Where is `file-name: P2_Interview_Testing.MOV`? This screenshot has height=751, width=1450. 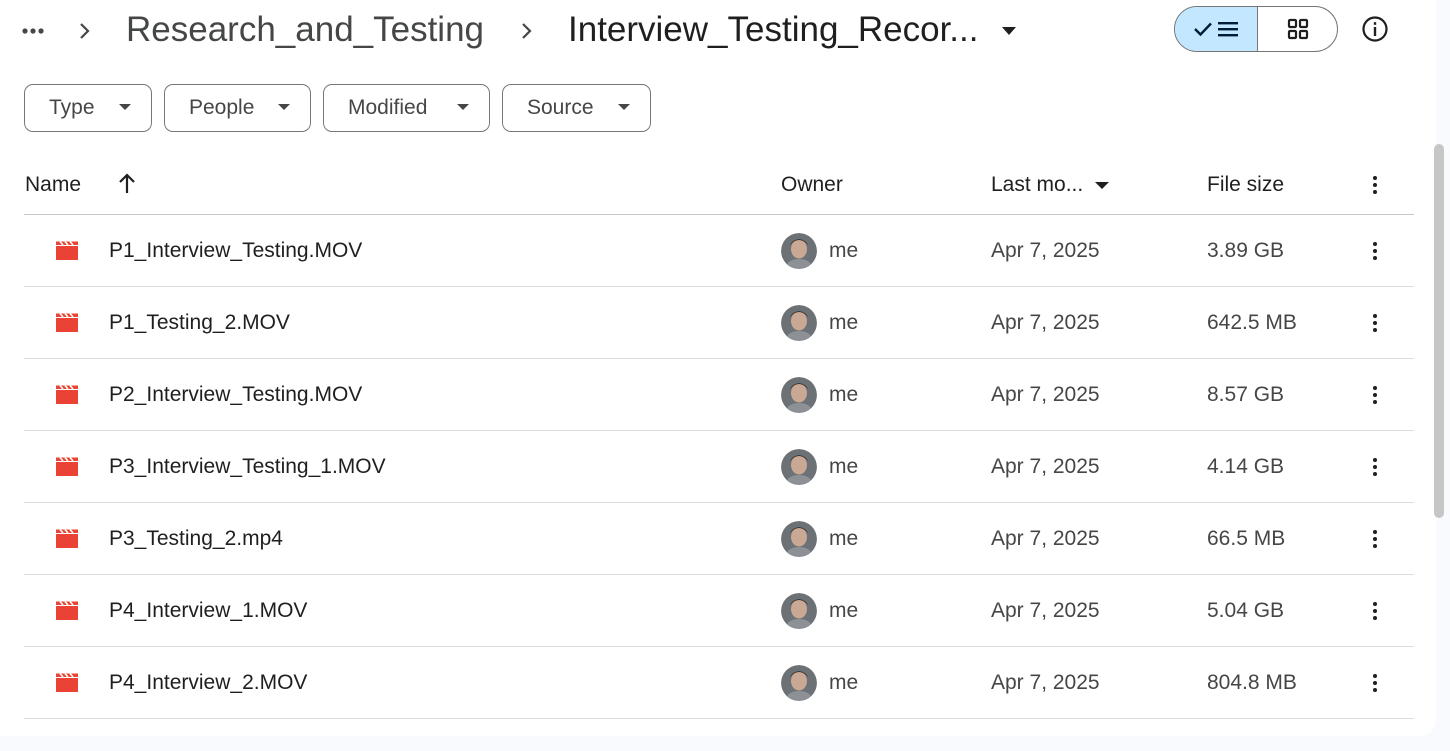
file-name: P2_Interview_Testing.MOV is located at coordinates (235, 395).